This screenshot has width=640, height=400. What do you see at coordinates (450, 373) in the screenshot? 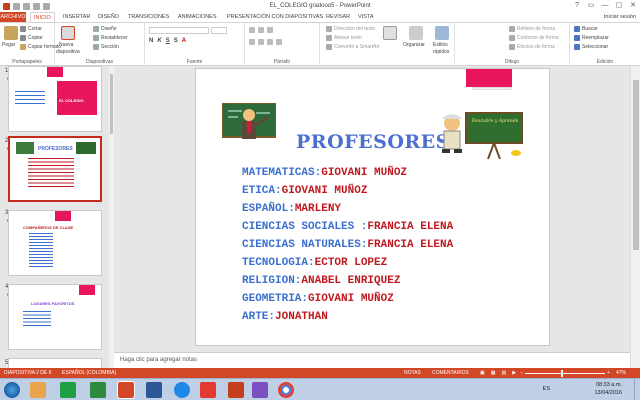
I see `comments-toggle: COMENTARIOS` at bounding box center [450, 373].